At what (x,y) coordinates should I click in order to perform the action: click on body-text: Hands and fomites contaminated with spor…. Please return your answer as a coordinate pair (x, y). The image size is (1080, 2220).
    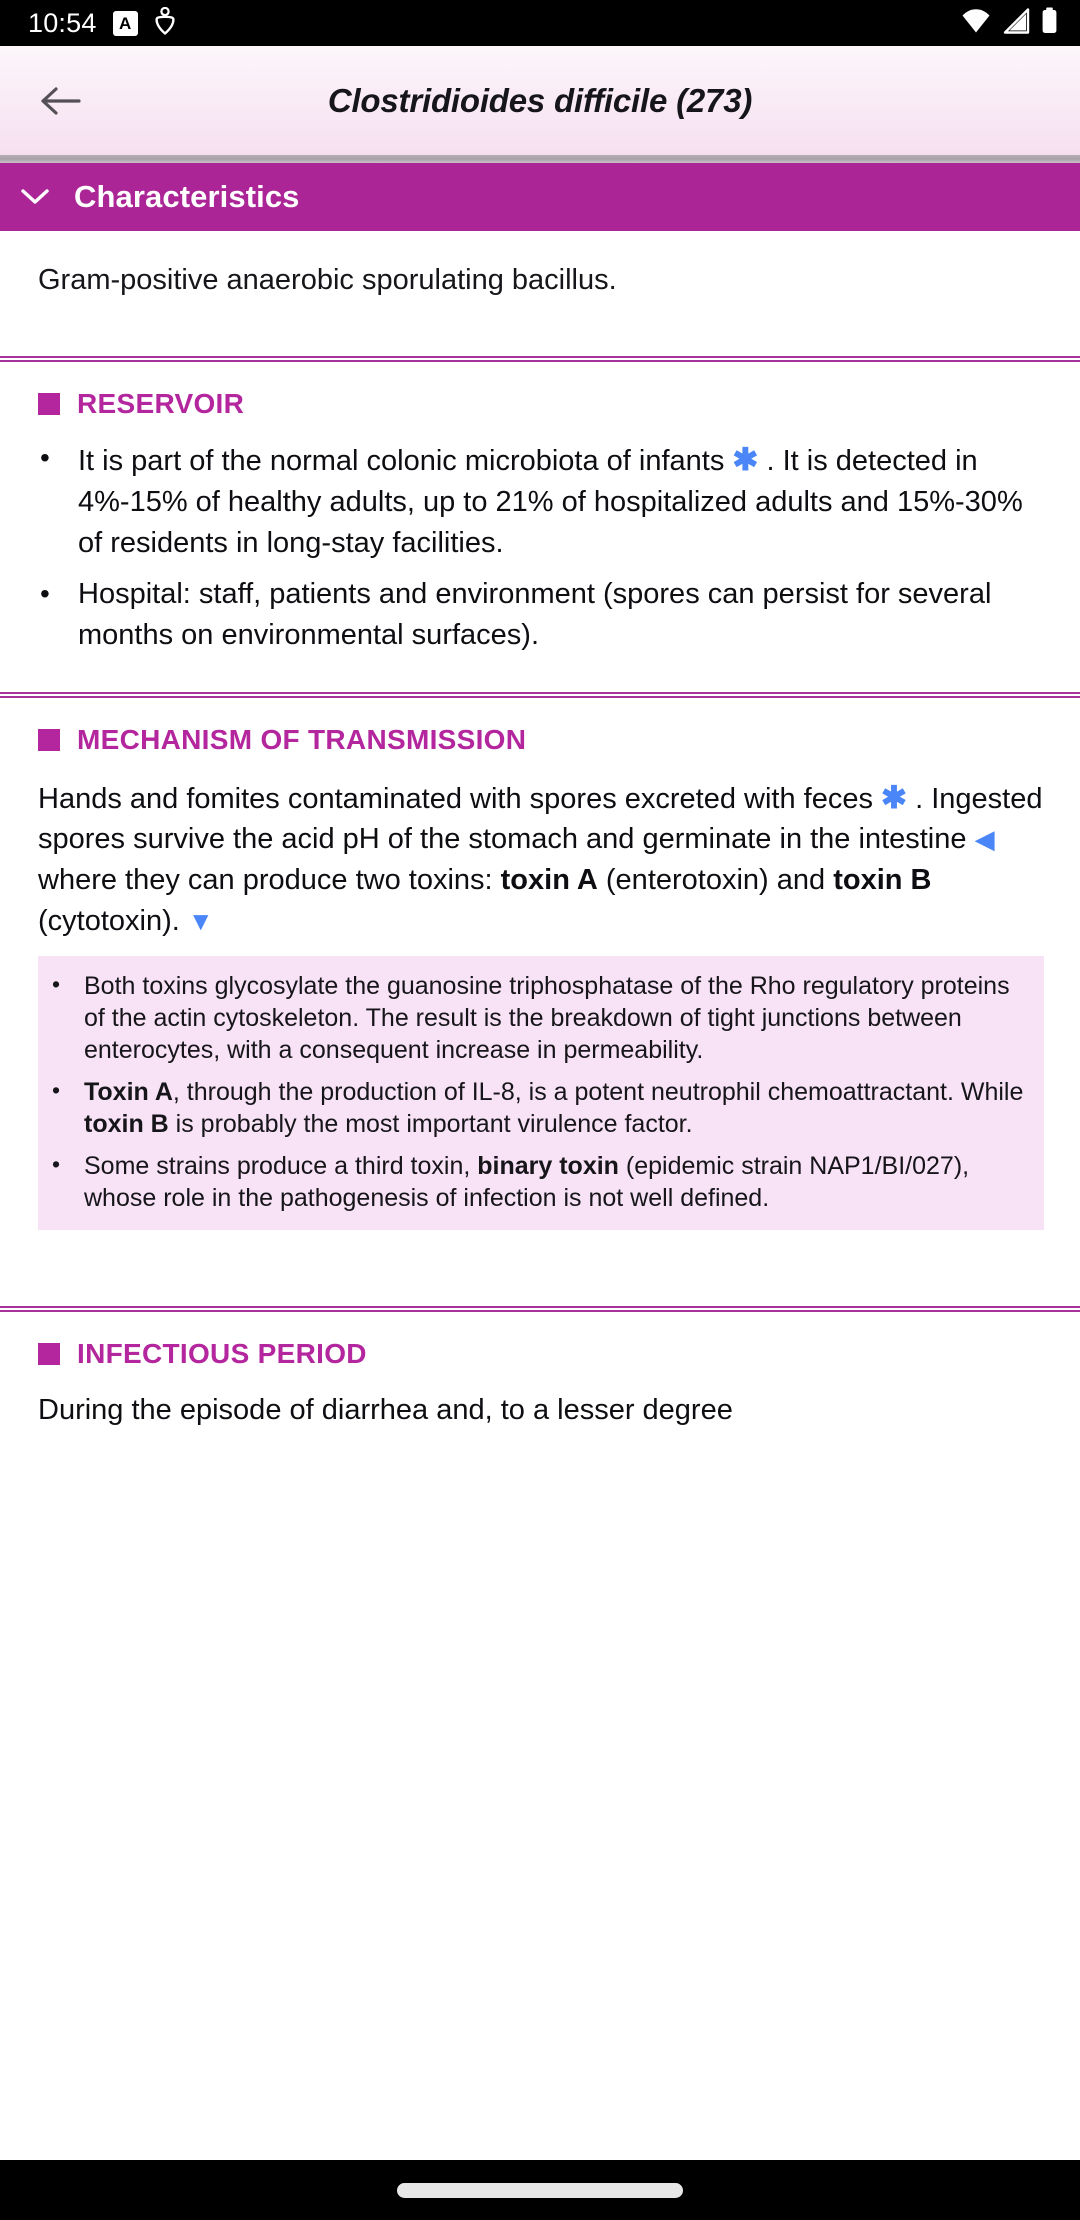
    Looking at the image, I should click on (460, 798).